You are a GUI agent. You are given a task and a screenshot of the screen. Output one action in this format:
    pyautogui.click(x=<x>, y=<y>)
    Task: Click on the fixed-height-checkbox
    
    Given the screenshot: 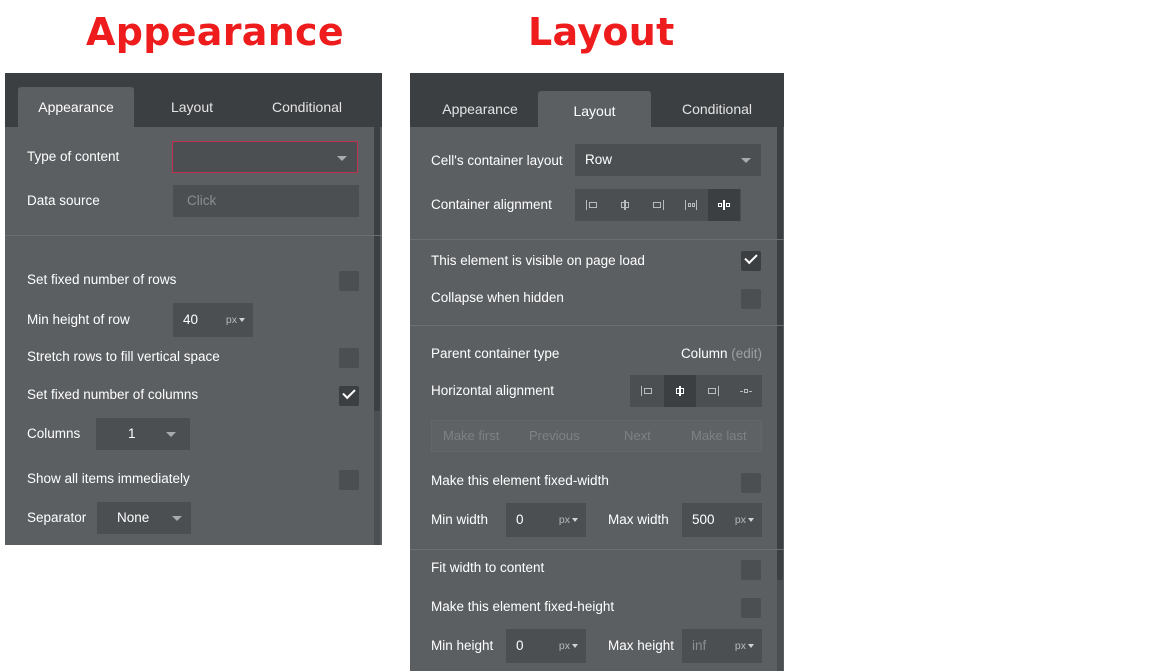 What is the action you would take?
    pyautogui.click(x=751, y=608)
    